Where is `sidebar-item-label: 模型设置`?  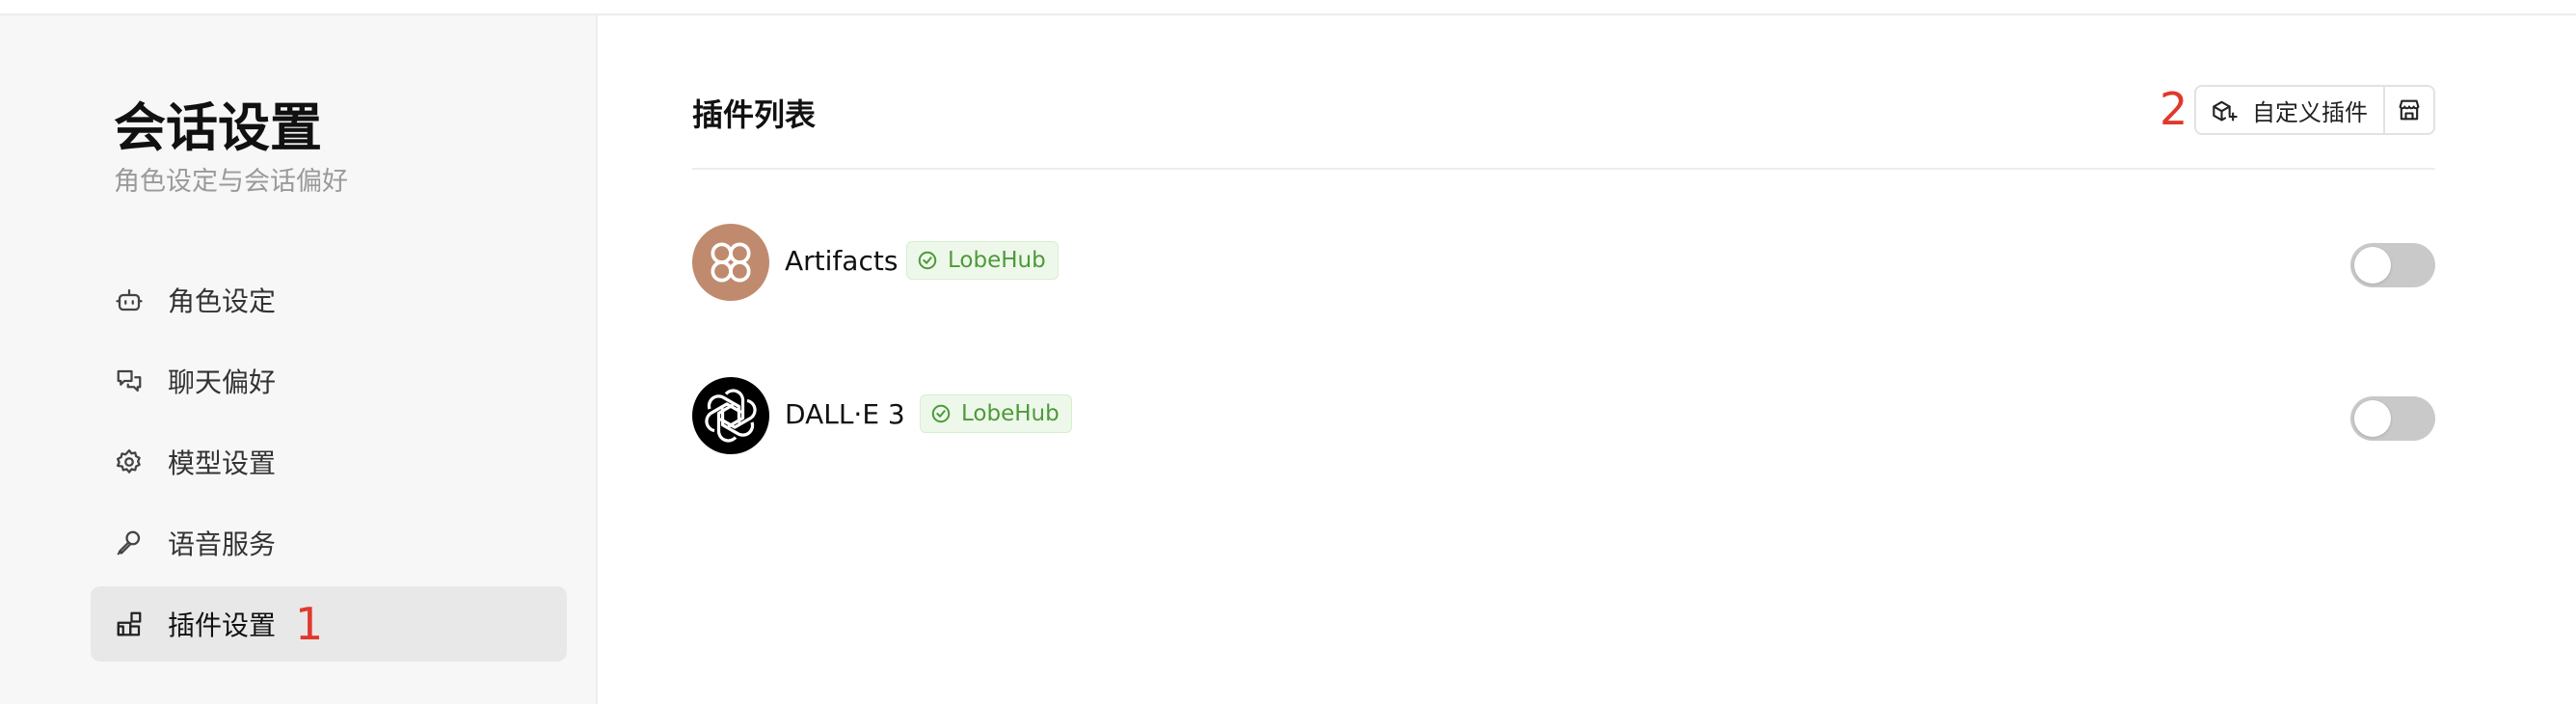 sidebar-item-label: 模型设置 is located at coordinates (223, 463).